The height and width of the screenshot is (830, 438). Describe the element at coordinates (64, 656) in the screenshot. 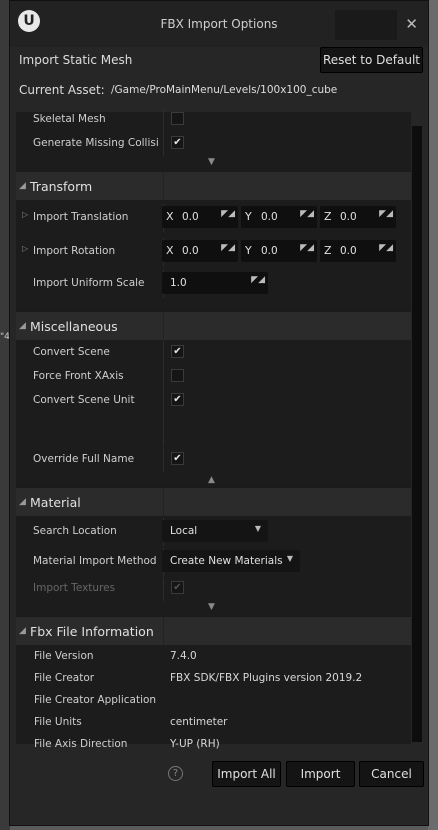

I see `fbx-info-label: File Version` at that location.